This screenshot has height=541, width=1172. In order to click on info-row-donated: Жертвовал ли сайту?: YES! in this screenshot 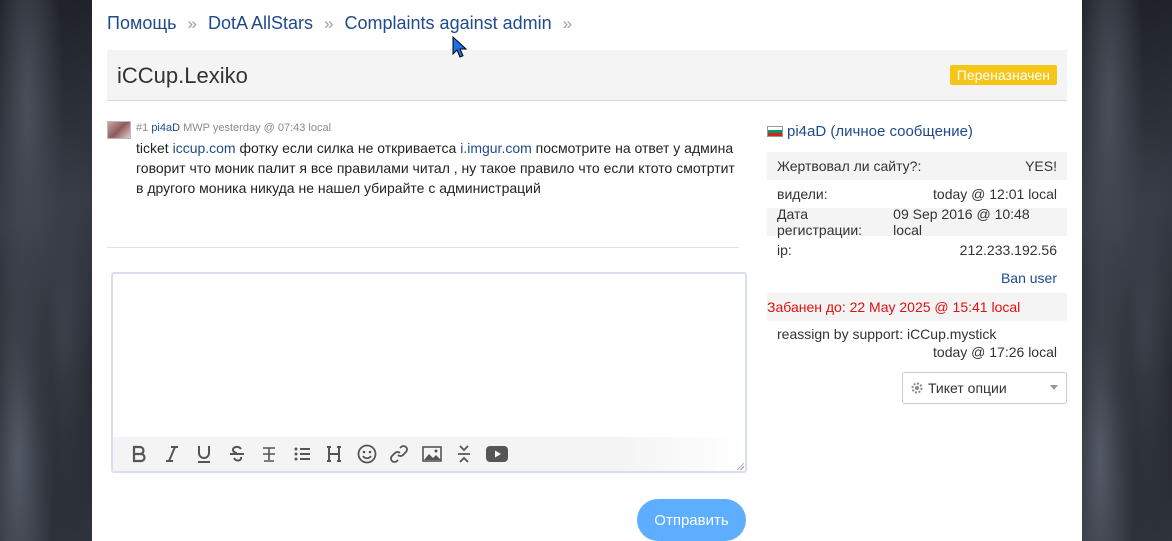, I will do `click(917, 166)`.